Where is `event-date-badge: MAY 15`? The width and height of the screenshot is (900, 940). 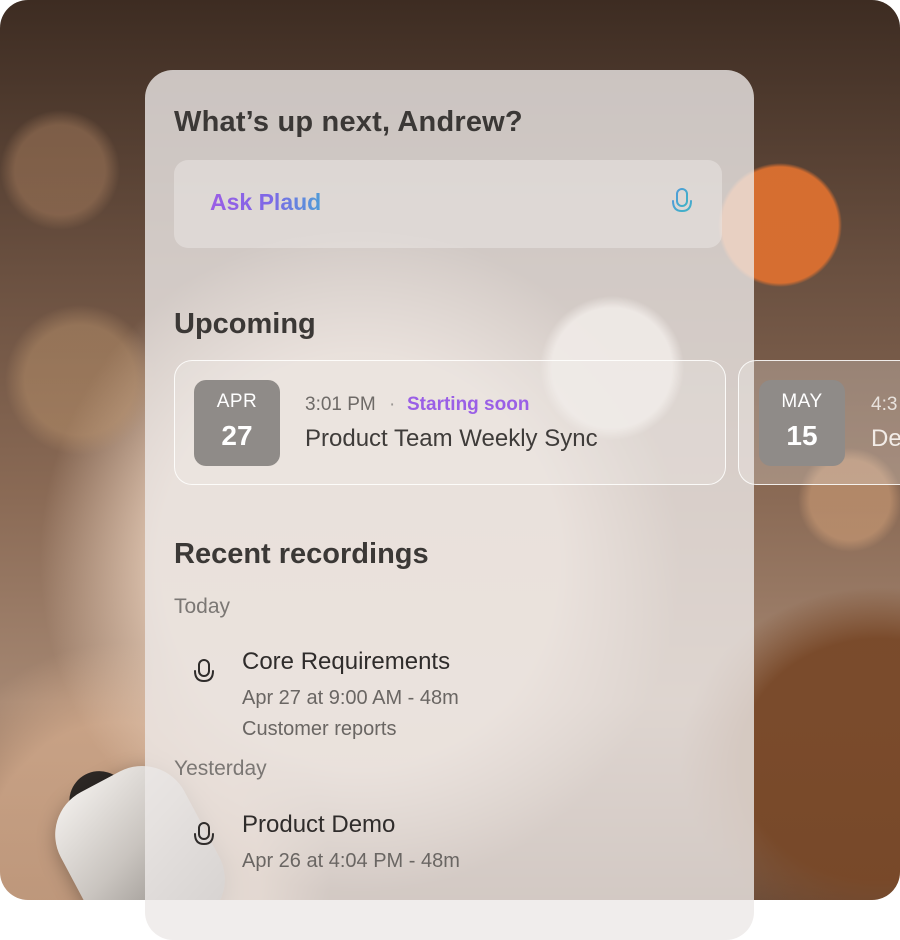
event-date-badge: MAY 15 is located at coordinates (802, 423).